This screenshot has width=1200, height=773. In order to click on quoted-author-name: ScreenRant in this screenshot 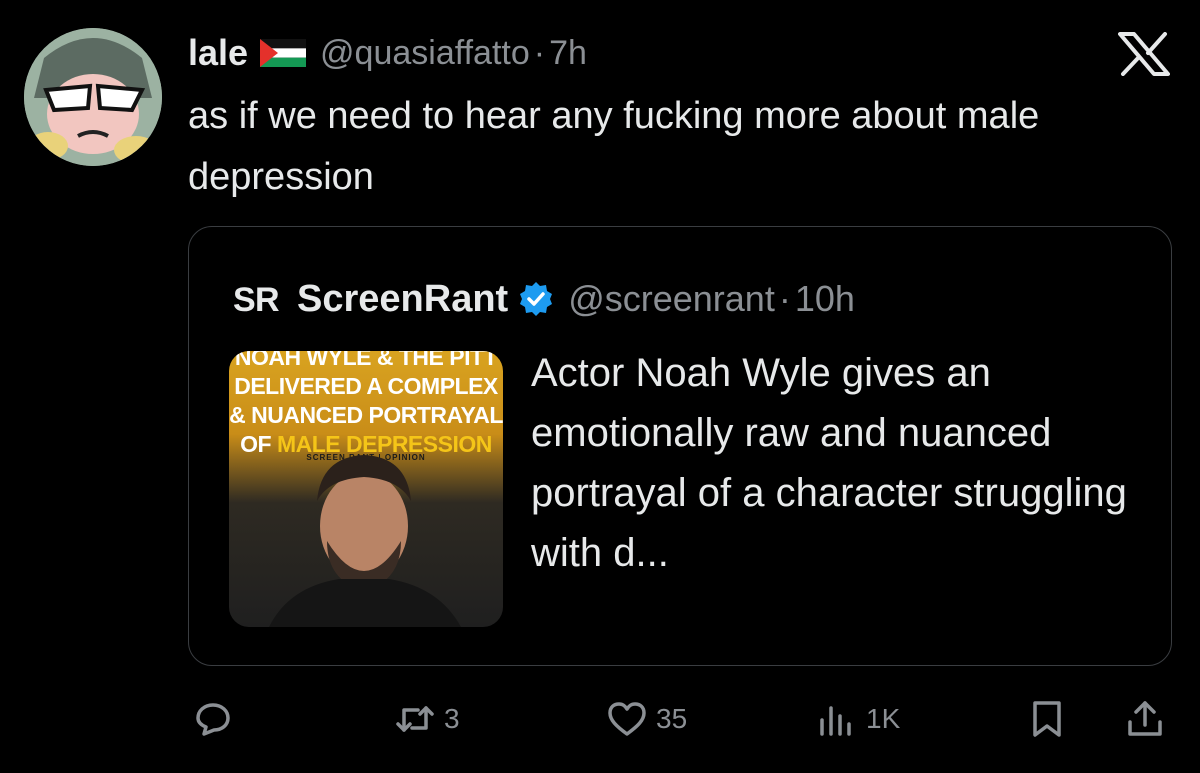, I will do `click(402, 299)`.